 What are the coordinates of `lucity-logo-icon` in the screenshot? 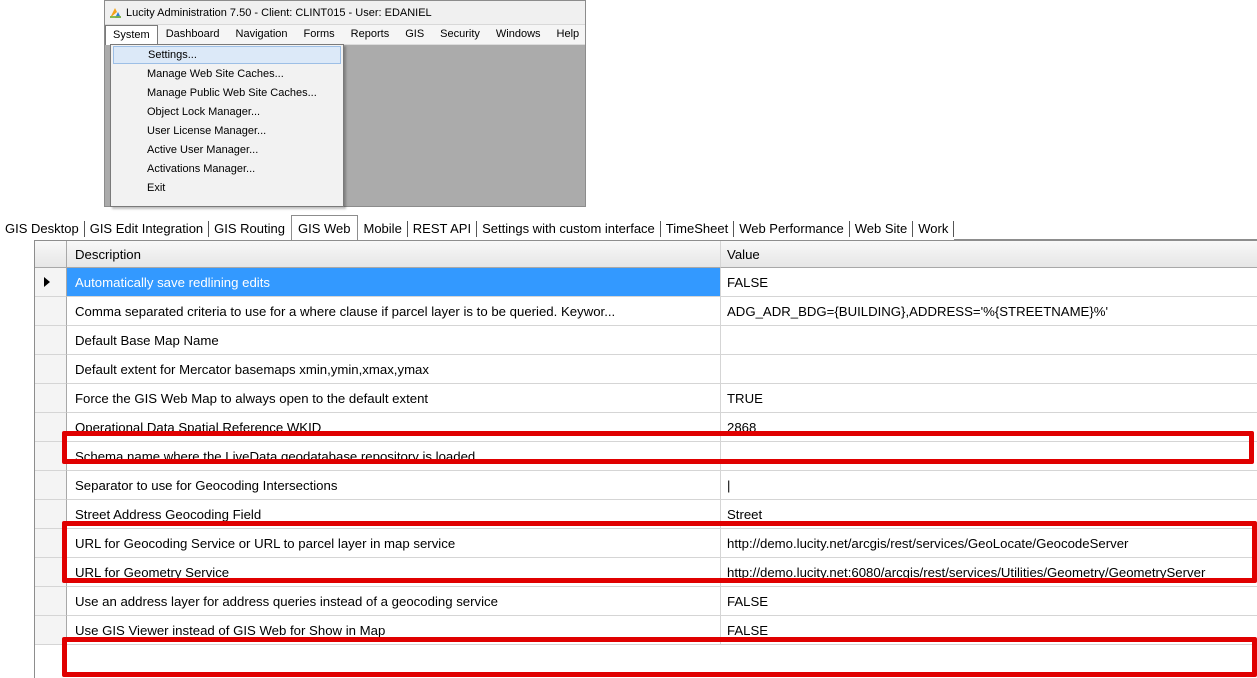 It's located at (115, 12).